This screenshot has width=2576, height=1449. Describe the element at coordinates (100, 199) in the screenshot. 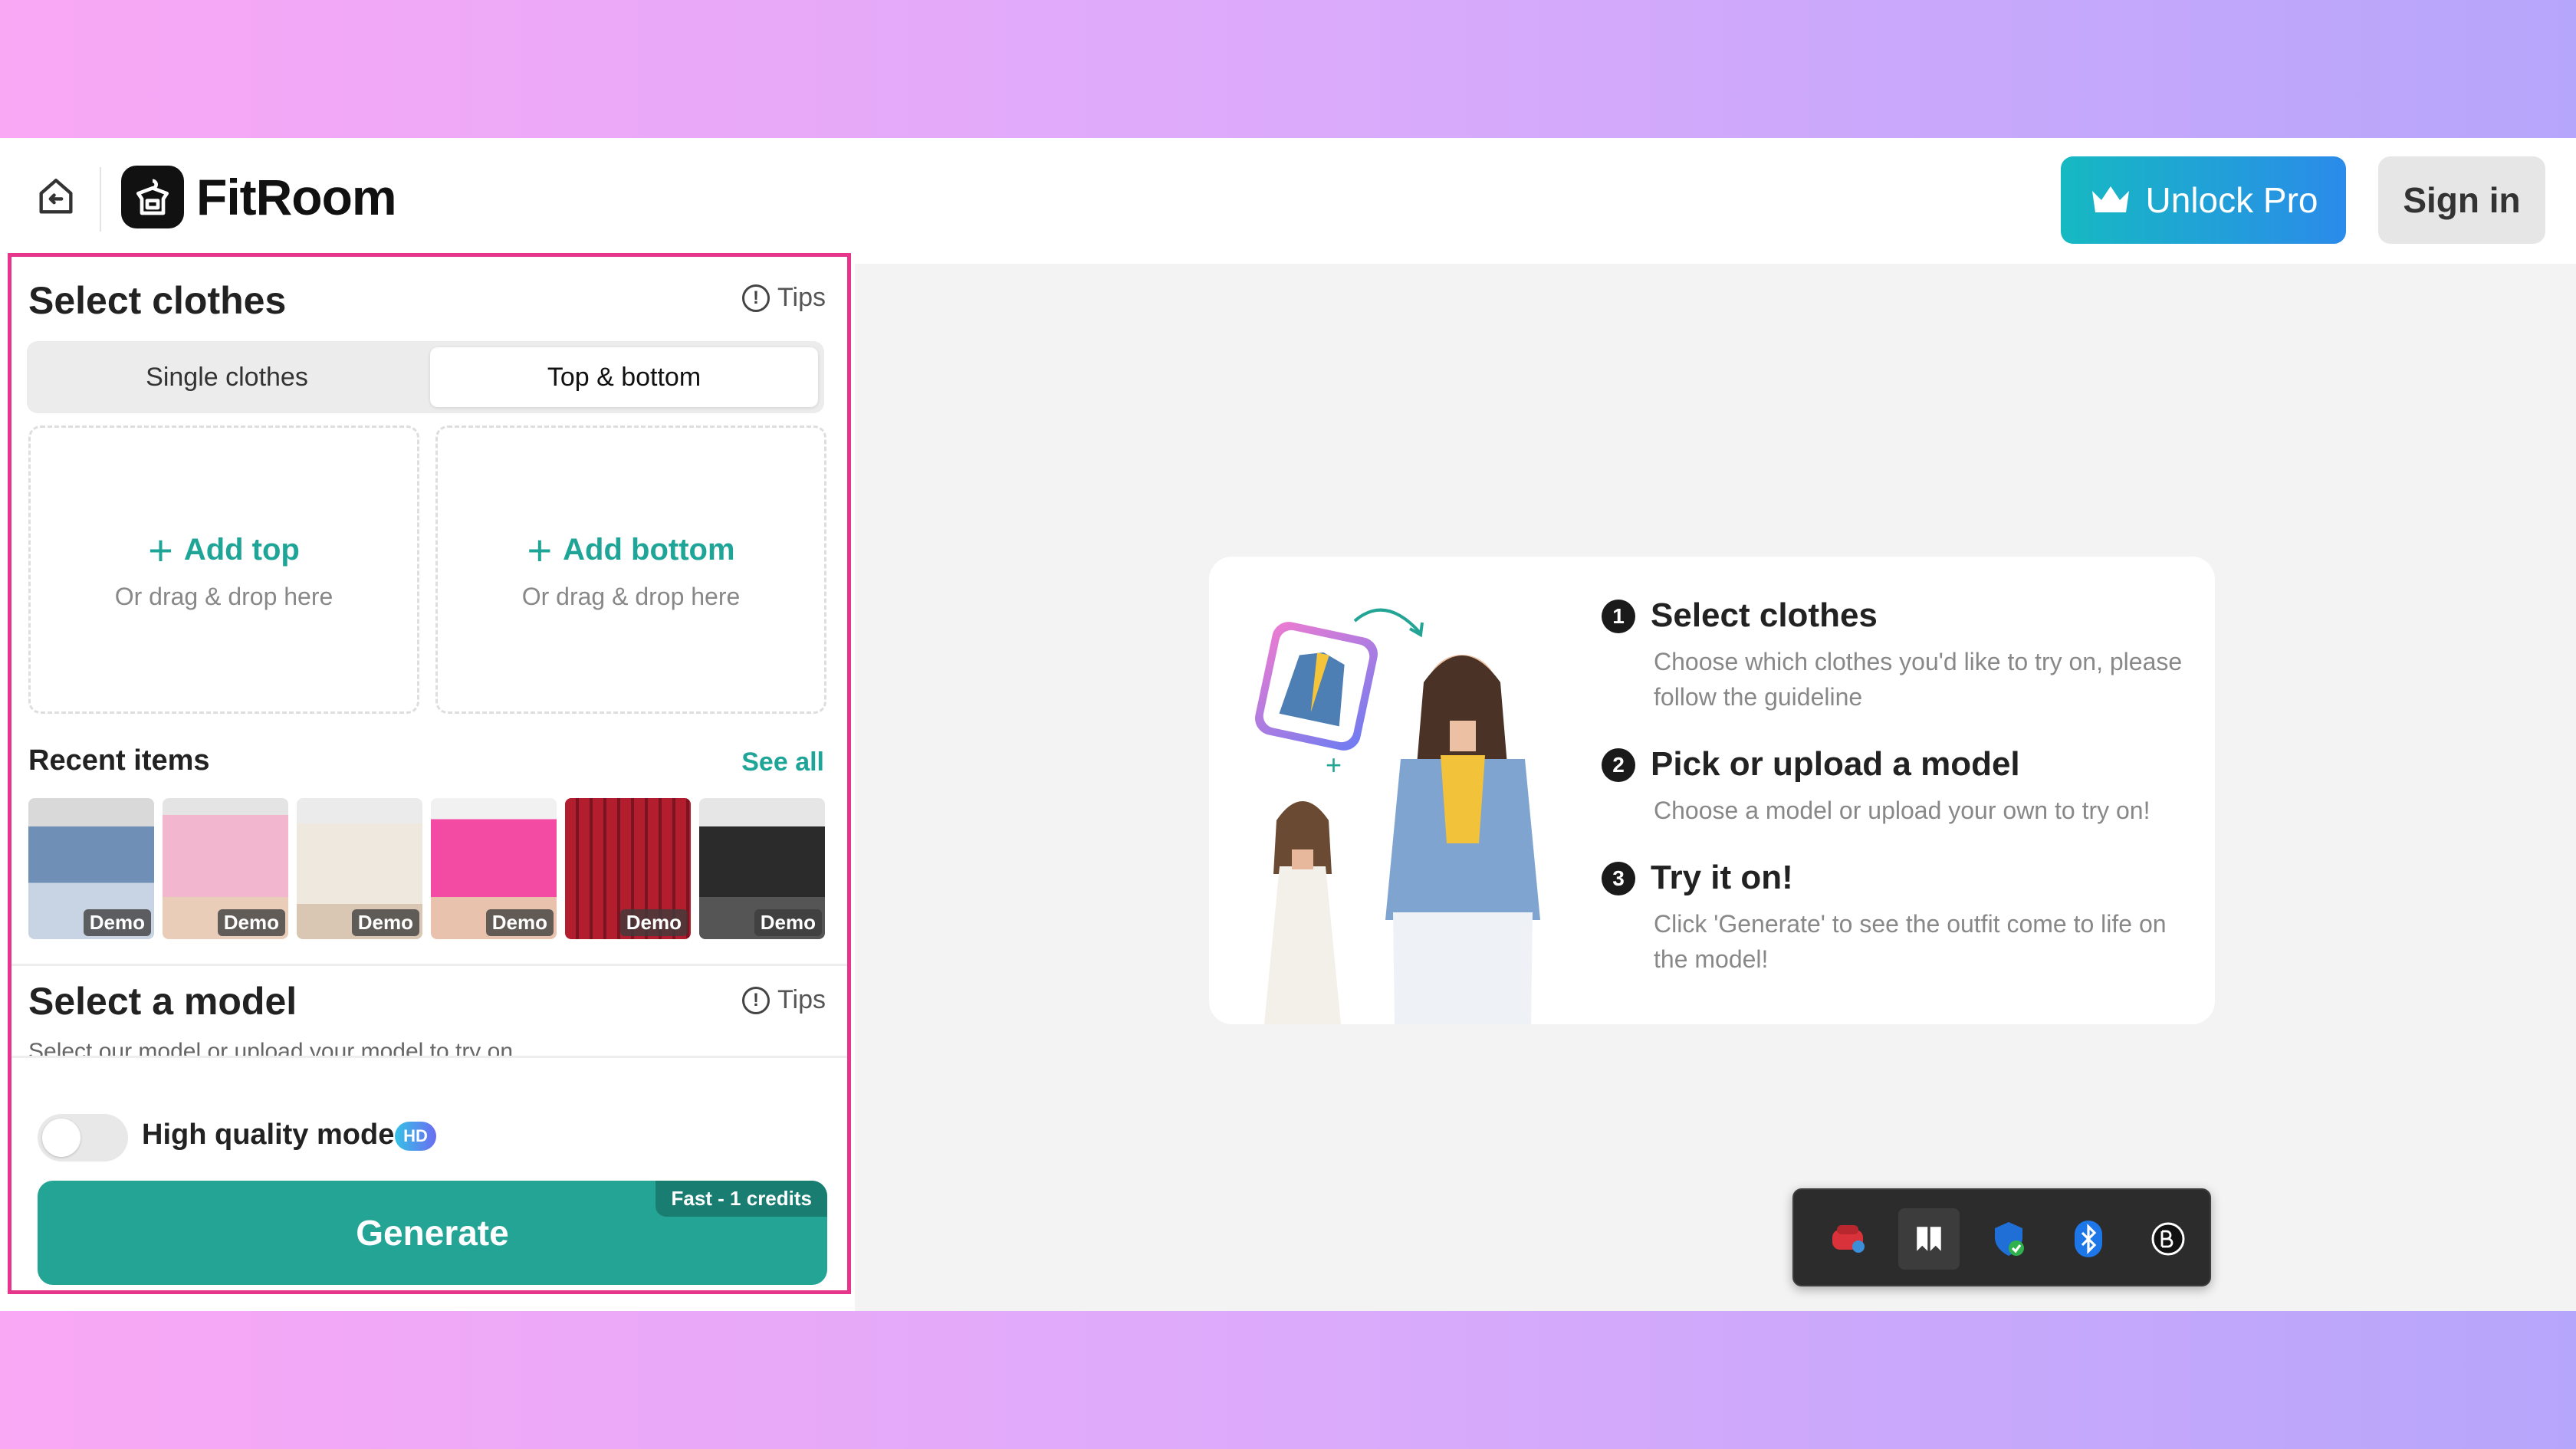

I see `header-divider` at that location.